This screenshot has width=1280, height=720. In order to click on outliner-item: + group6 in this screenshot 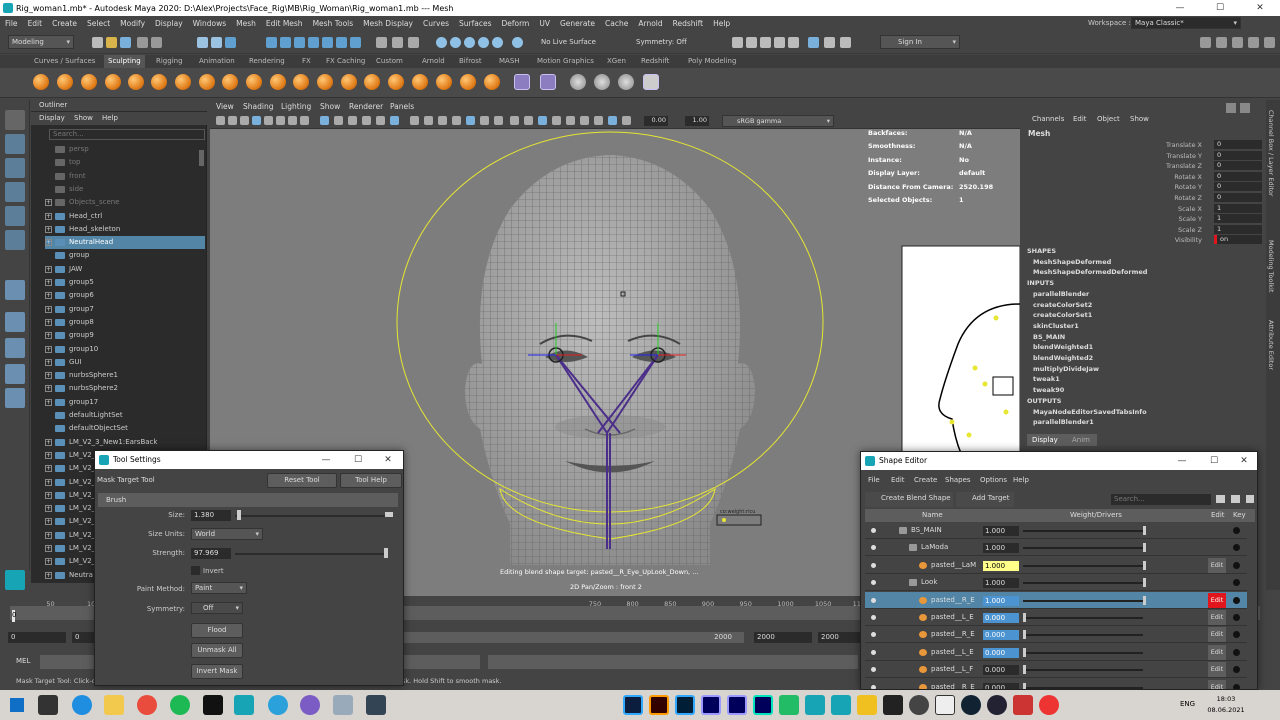, I will do `click(125, 295)`.